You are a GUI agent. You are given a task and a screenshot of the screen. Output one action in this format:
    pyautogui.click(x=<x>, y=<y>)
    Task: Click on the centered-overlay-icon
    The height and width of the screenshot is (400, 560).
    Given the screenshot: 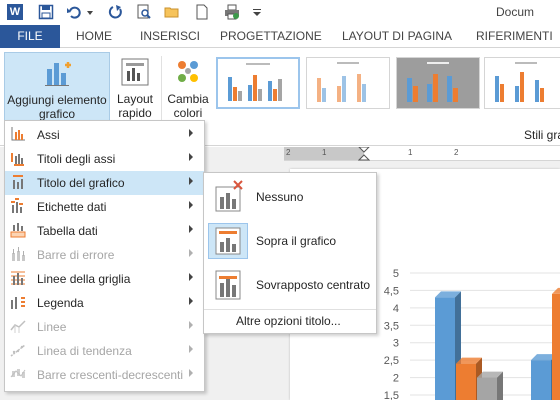 What is the action you would take?
    pyautogui.click(x=228, y=285)
    